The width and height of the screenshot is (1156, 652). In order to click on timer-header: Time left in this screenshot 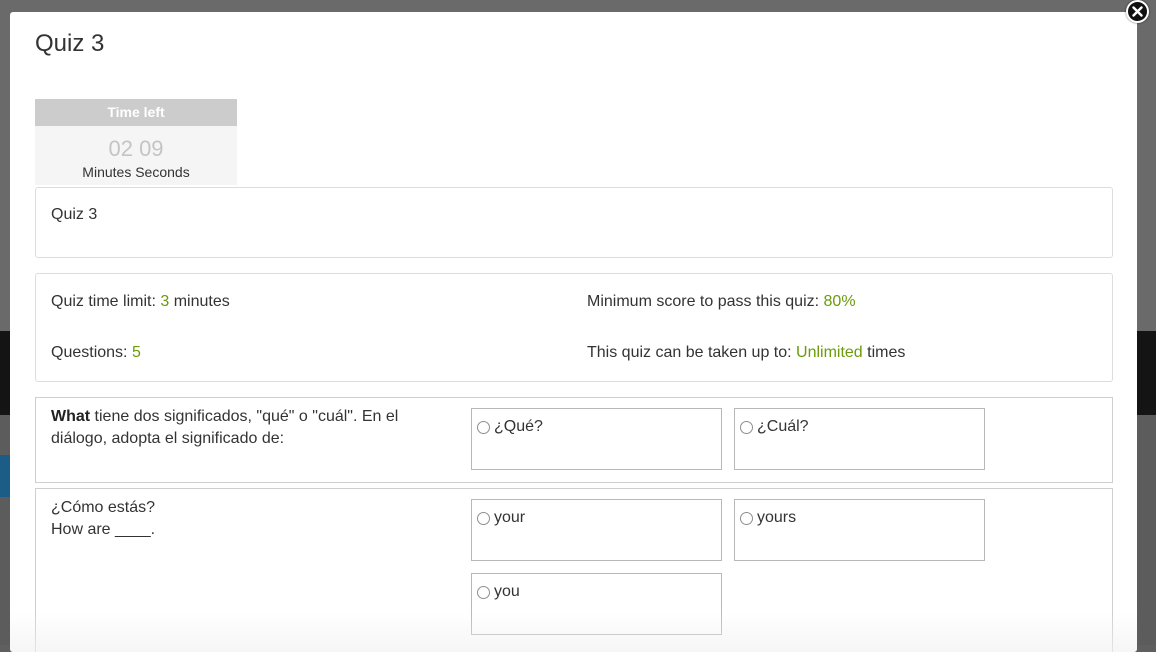, I will do `click(136, 112)`.